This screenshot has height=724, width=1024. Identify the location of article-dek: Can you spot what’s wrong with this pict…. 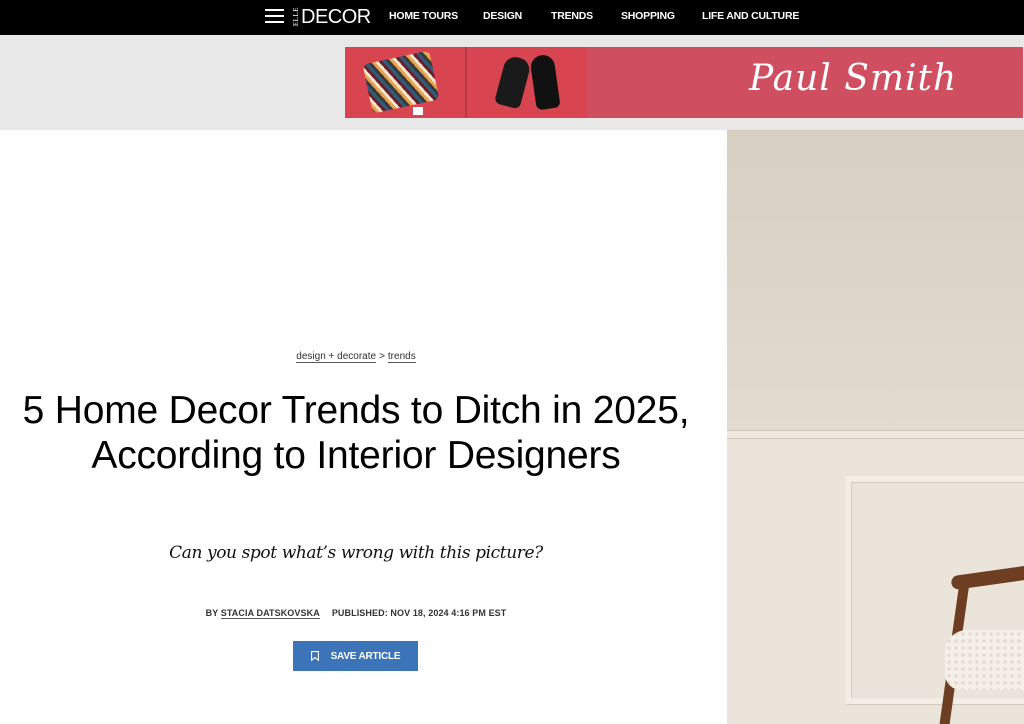
(356, 553).